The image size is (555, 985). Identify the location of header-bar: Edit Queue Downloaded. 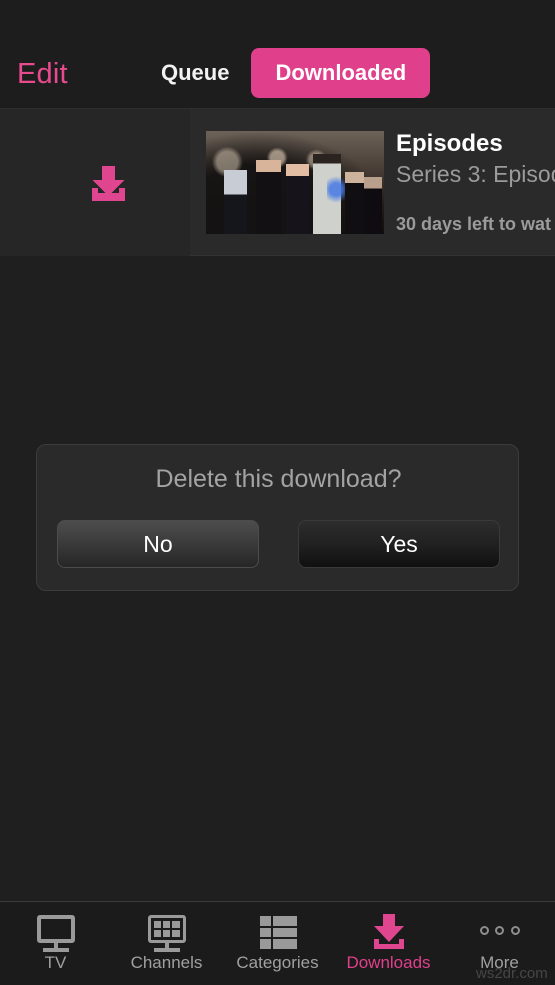
(277, 54).